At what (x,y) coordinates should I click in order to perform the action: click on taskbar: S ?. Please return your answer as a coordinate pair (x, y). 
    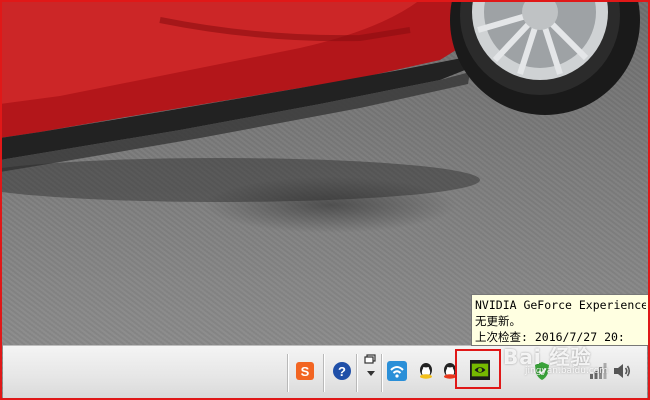
    Looking at the image, I should click on (325, 371).